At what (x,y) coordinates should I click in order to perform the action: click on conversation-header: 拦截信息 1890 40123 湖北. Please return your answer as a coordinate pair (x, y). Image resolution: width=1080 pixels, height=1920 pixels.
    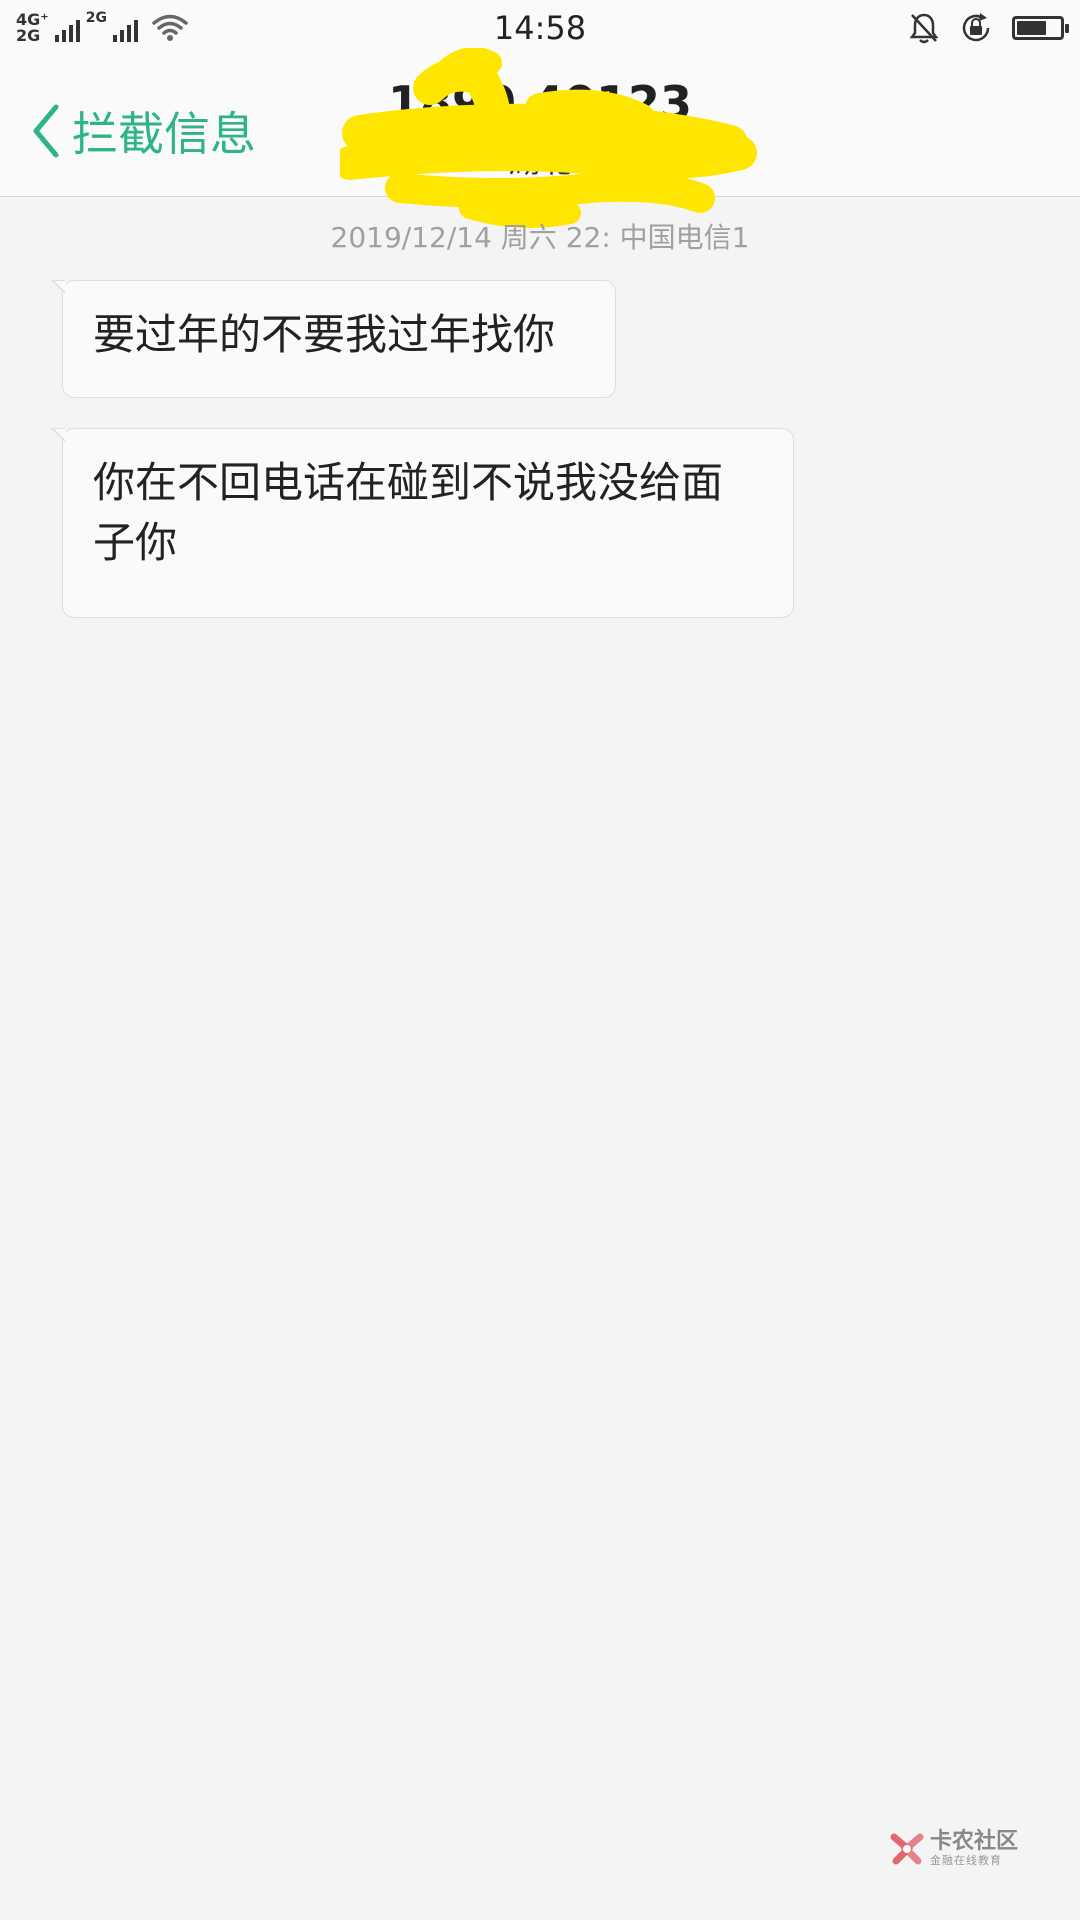
    Looking at the image, I should click on (540, 126).